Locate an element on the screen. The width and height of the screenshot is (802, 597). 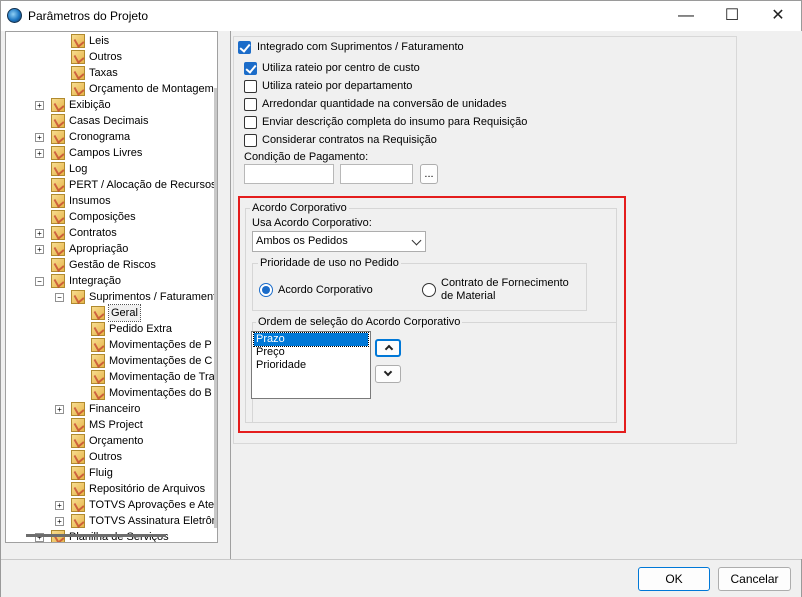
tree-item-label: Exibição is located at coordinates (90, 105).